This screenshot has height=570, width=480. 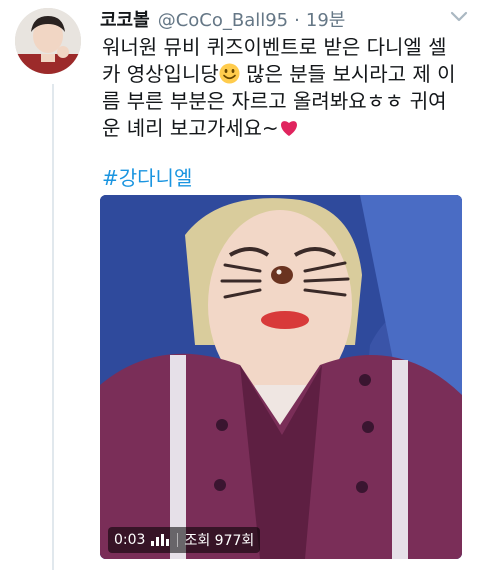 I want to click on avatar-image, so click(x=48, y=41).